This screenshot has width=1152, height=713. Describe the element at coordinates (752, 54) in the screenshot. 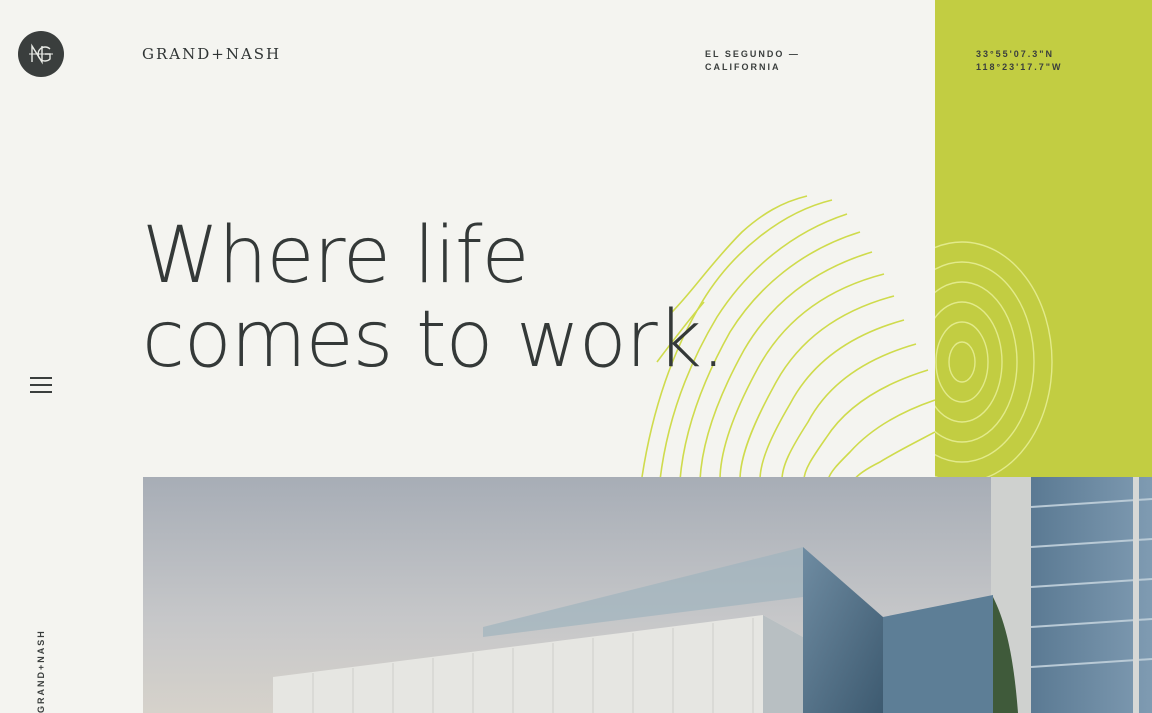

I see `location-city: EL SEGUNDO —` at that location.